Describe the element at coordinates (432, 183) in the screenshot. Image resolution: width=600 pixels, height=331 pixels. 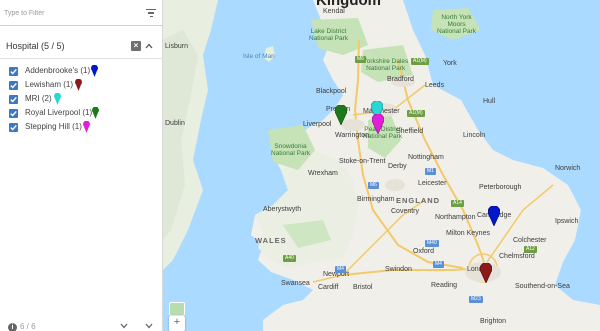
I see `city-label: Leicester` at that location.